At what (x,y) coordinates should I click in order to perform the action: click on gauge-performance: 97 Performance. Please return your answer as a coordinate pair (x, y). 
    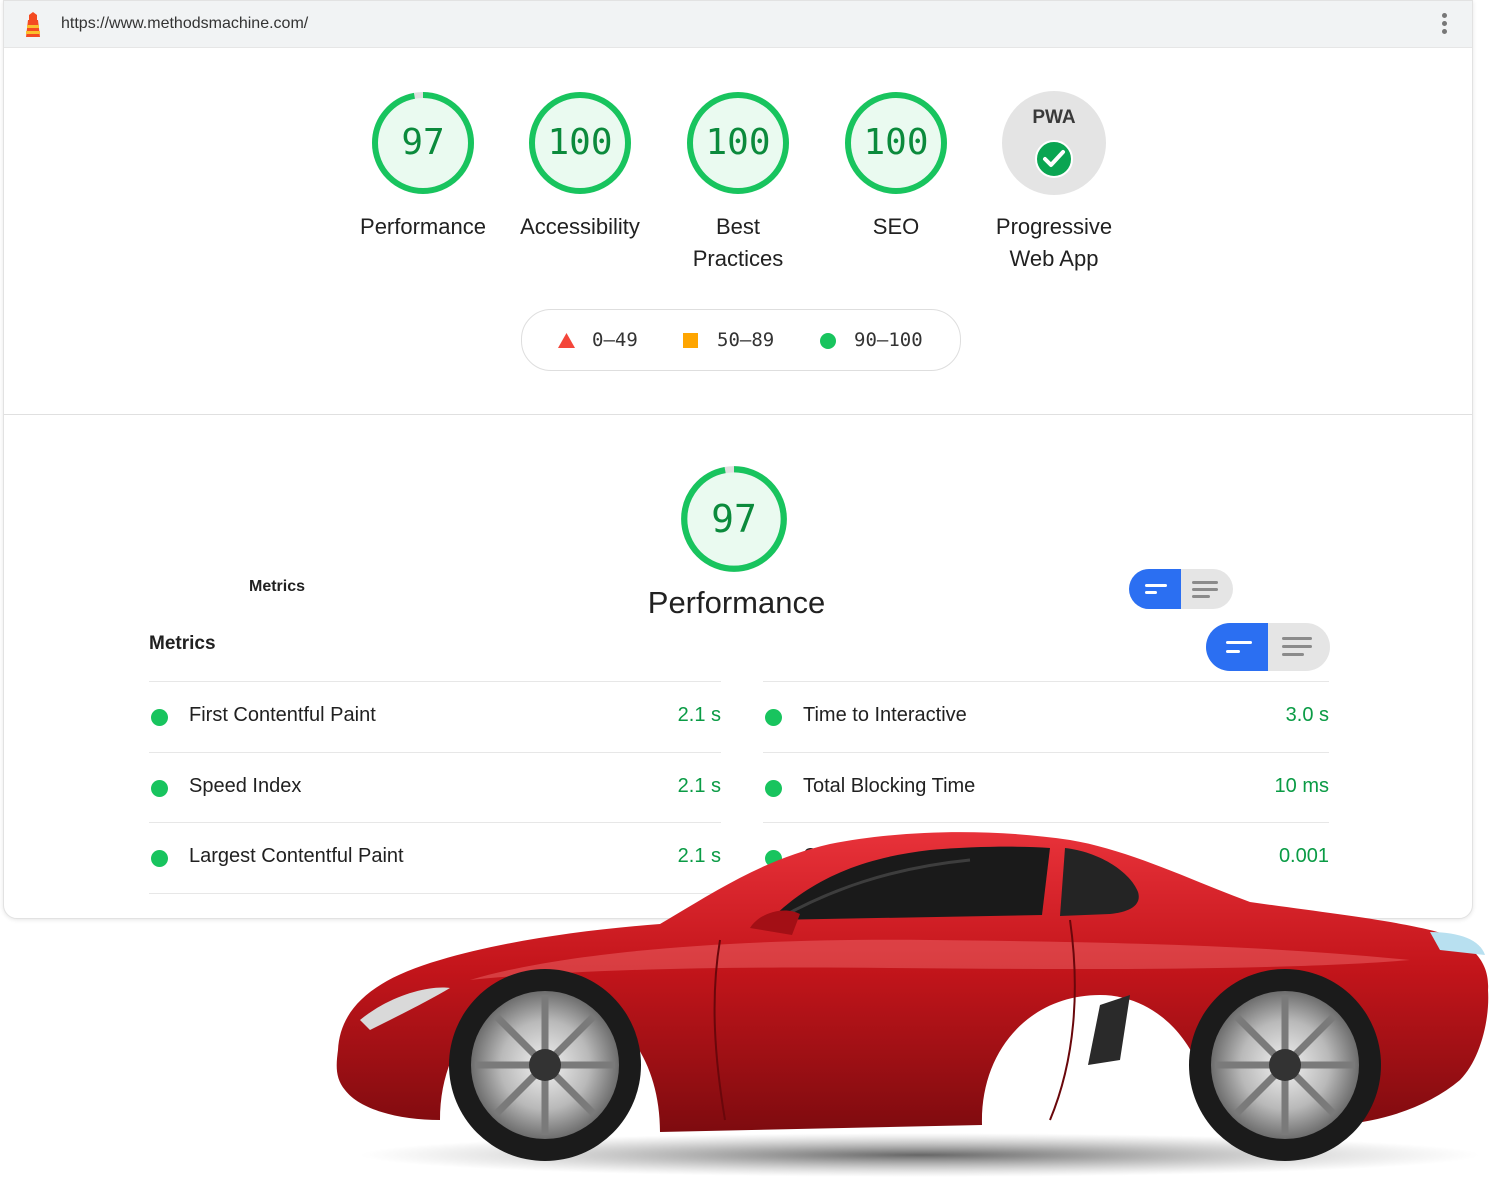
    Looking at the image, I should click on (423, 166).